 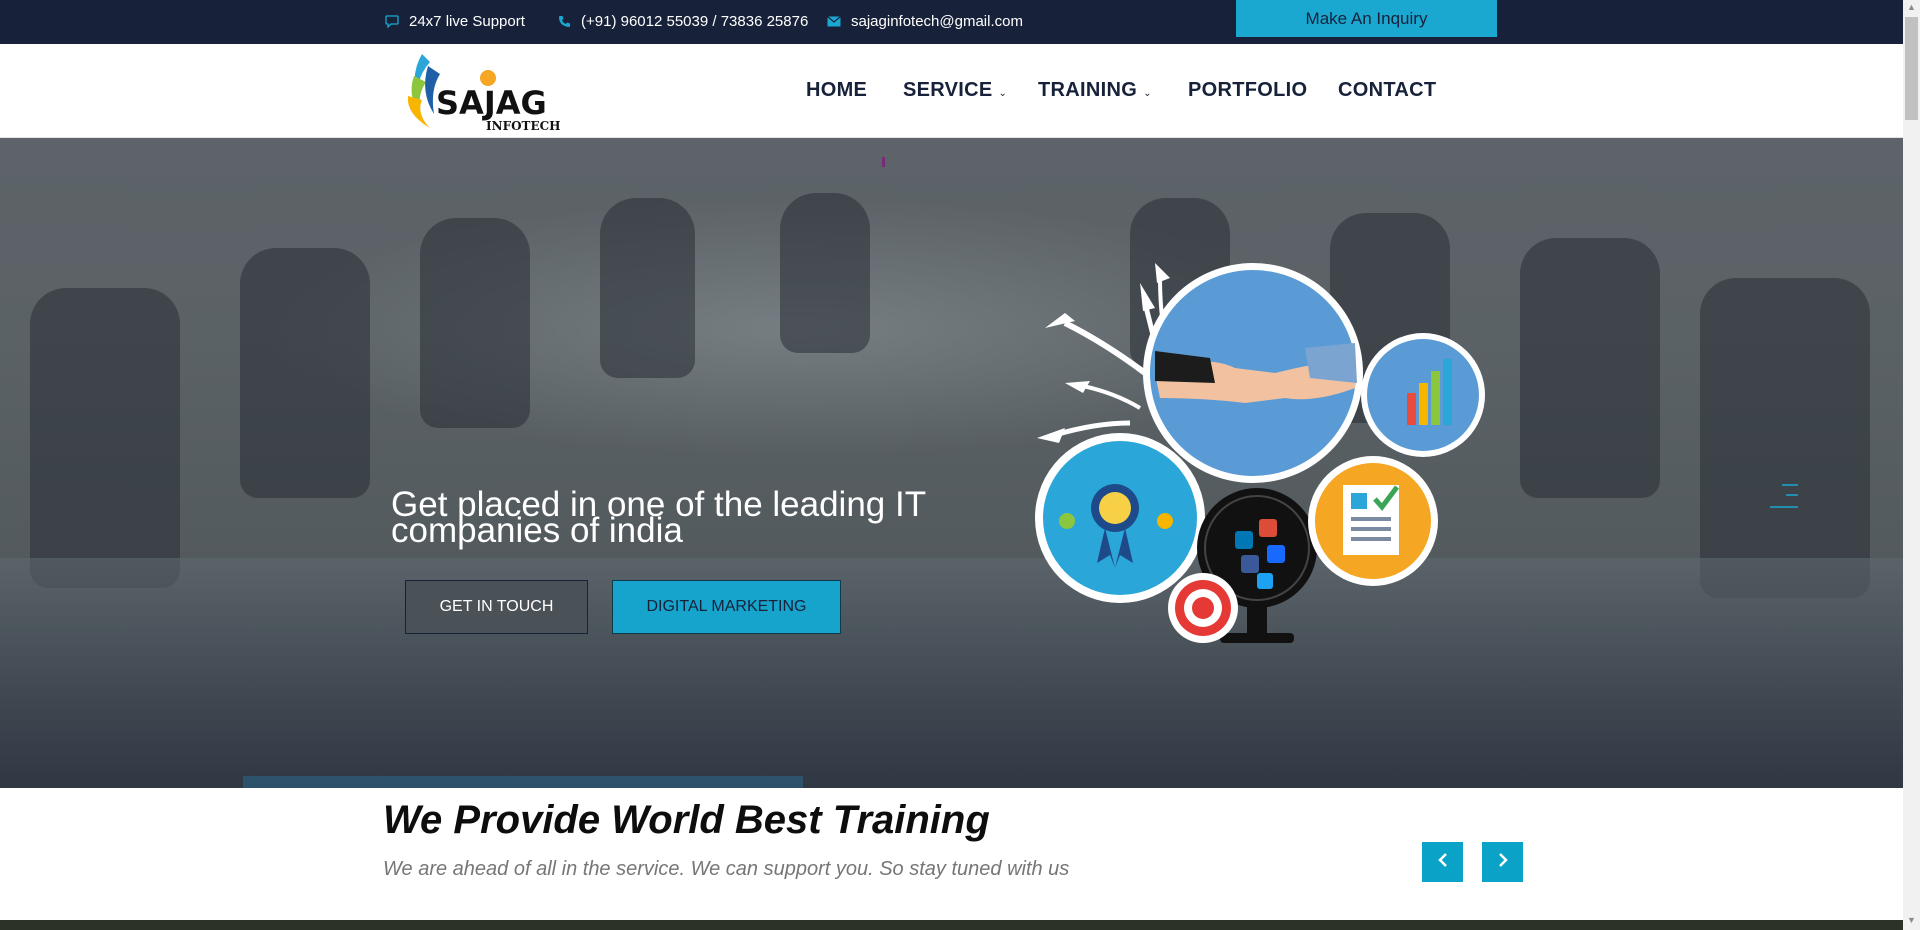 I want to click on make-inquiry-button: Make An Inquiry, so click(x=1366, y=18).